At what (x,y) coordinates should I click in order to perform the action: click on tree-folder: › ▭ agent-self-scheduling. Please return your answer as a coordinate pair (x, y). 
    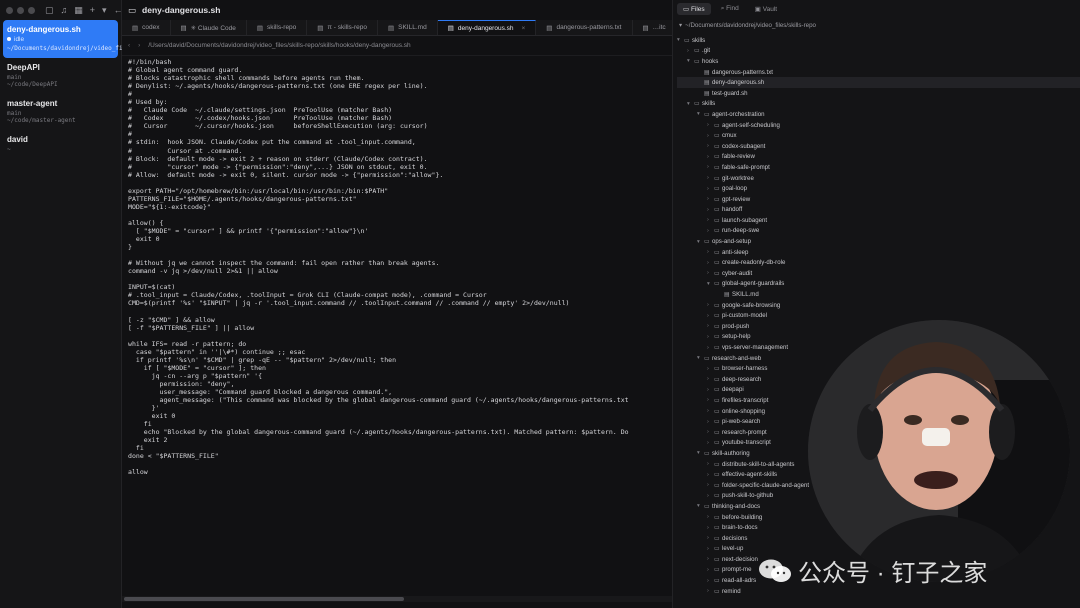
    Looking at the image, I should click on (878, 125).